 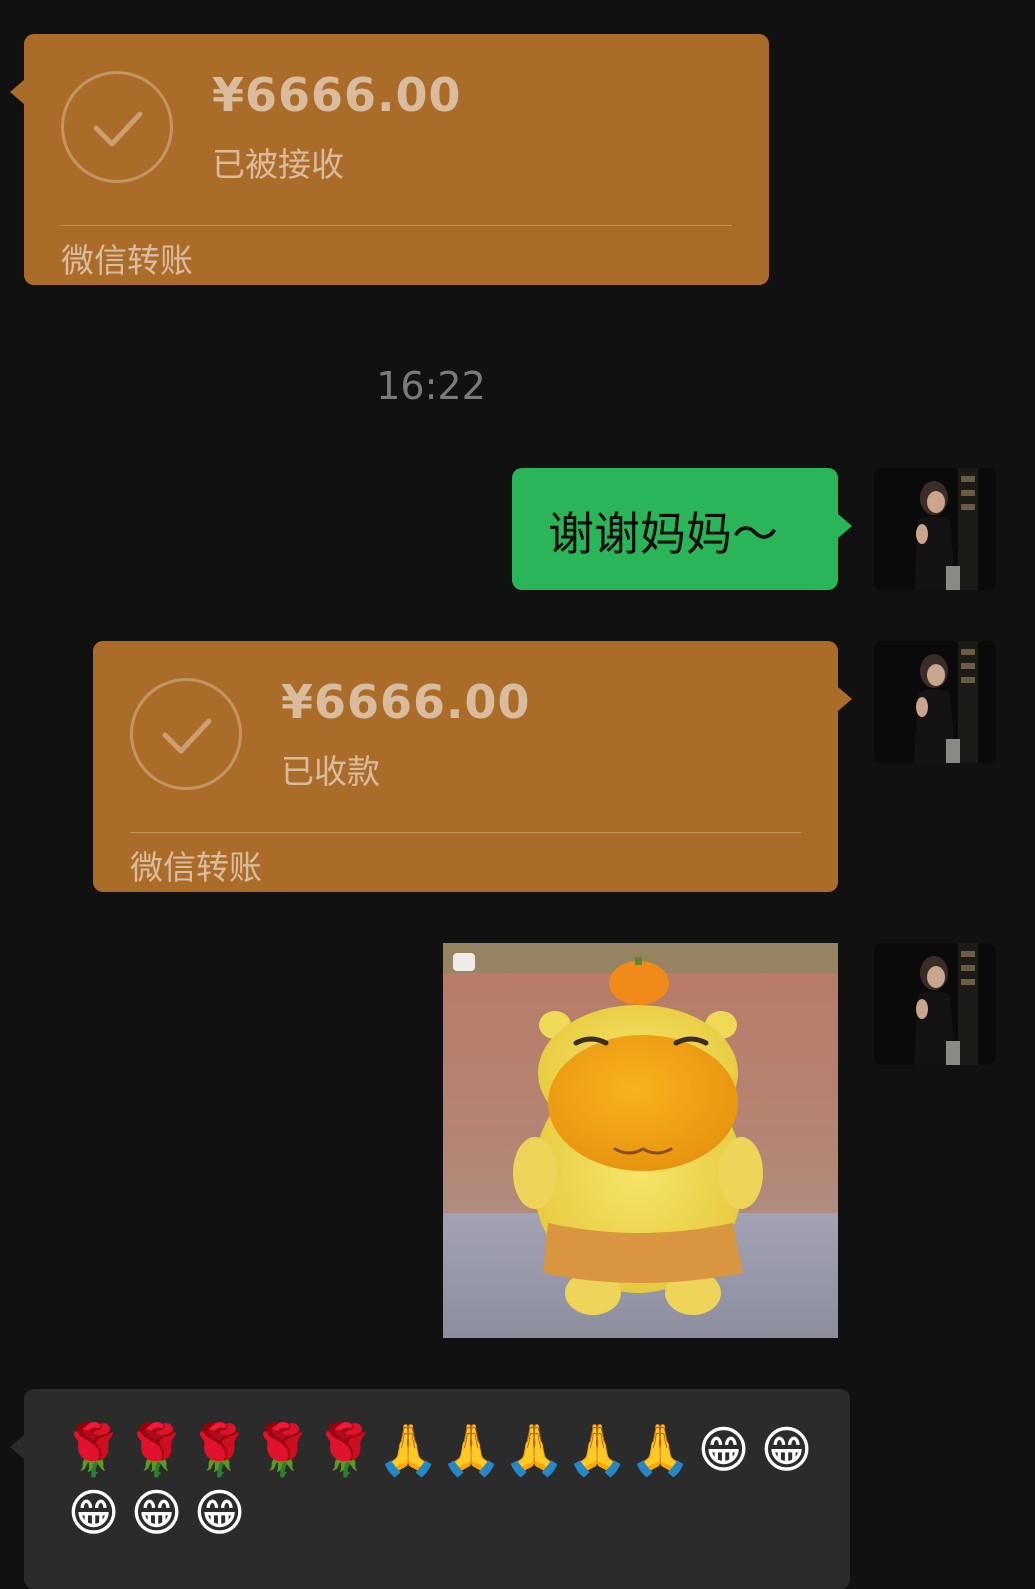 I want to click on message-text: 谢谢妈妈～, so click(x=663, y=534).